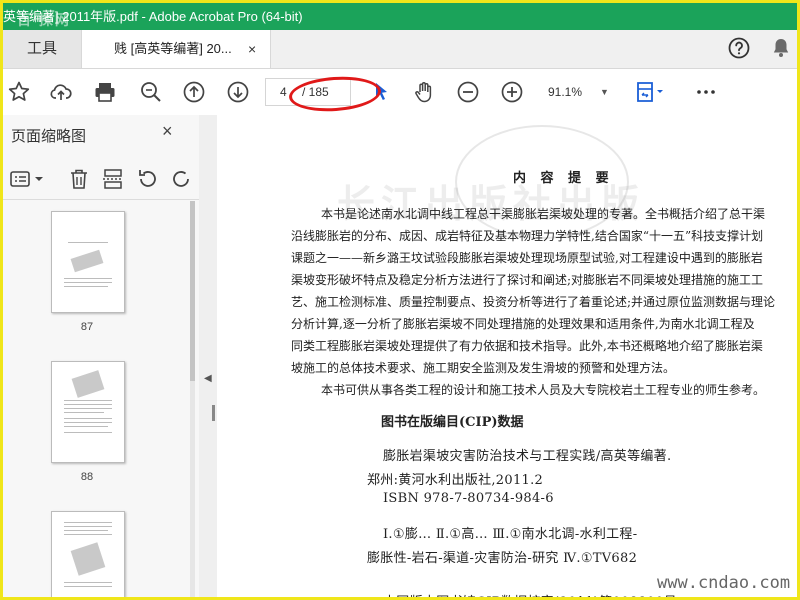 This screenshot has width=800, height=600. What do you see at coordinates (483, 368) in the screenshot?
I see `paragraph-line: 坡施工的总体技术要求、施工期安全监测及发生滑坡的预警和处理方法。` at bounding box center [483, 368].